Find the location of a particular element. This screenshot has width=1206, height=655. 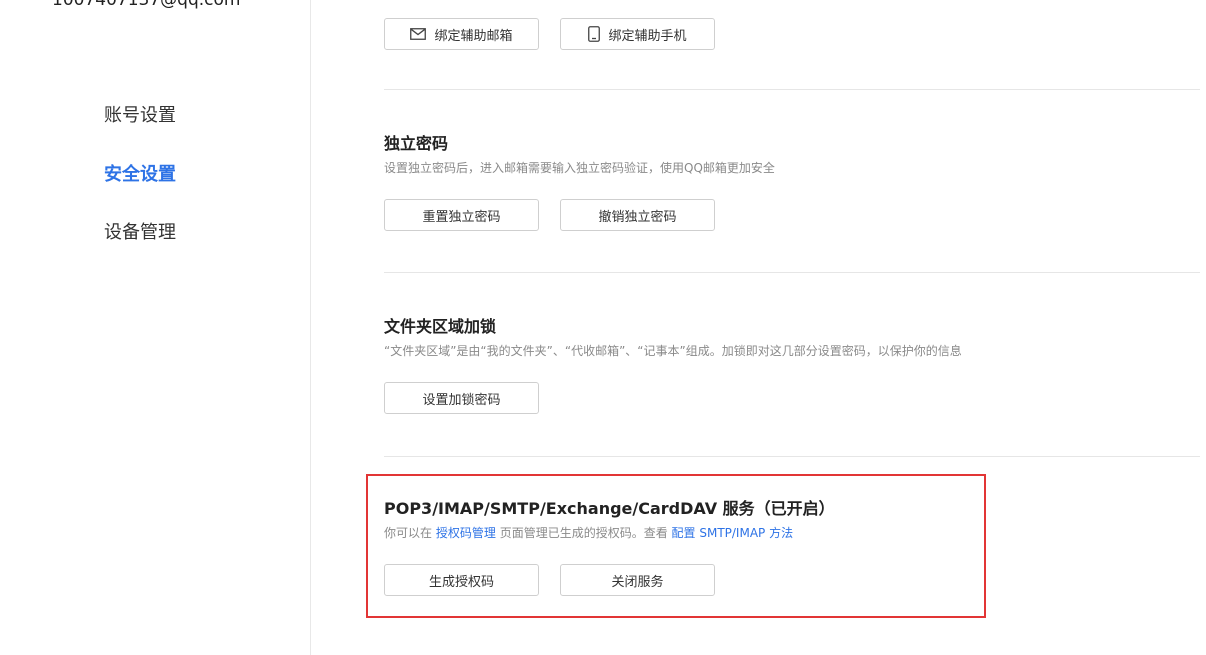

bind-auxiliary-phone-label: 绑定辅助手机 is located at coordinates (647, 36).